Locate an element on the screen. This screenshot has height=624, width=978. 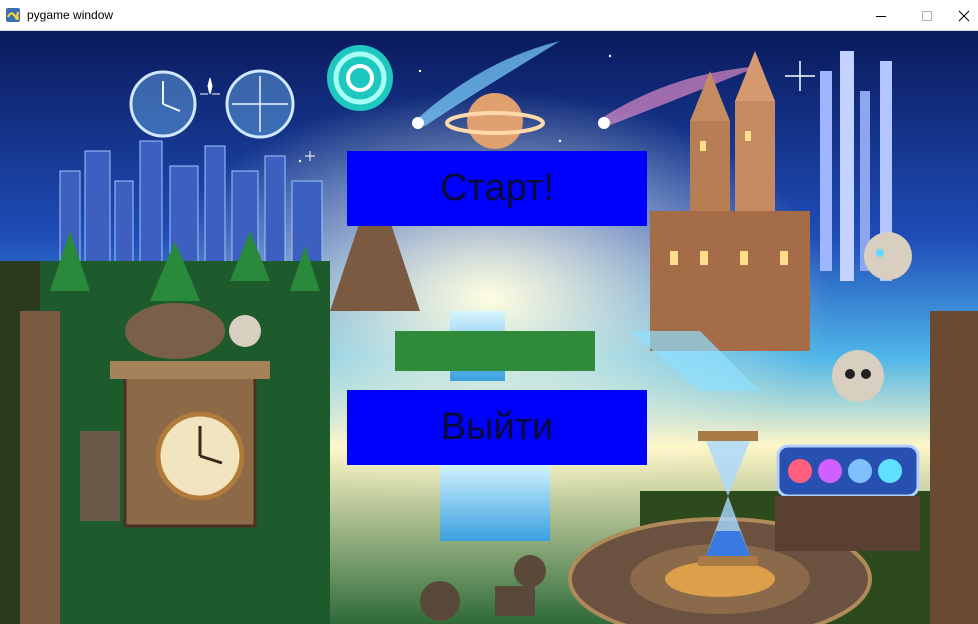
minimize-icon is located at coordinates (881, 16).